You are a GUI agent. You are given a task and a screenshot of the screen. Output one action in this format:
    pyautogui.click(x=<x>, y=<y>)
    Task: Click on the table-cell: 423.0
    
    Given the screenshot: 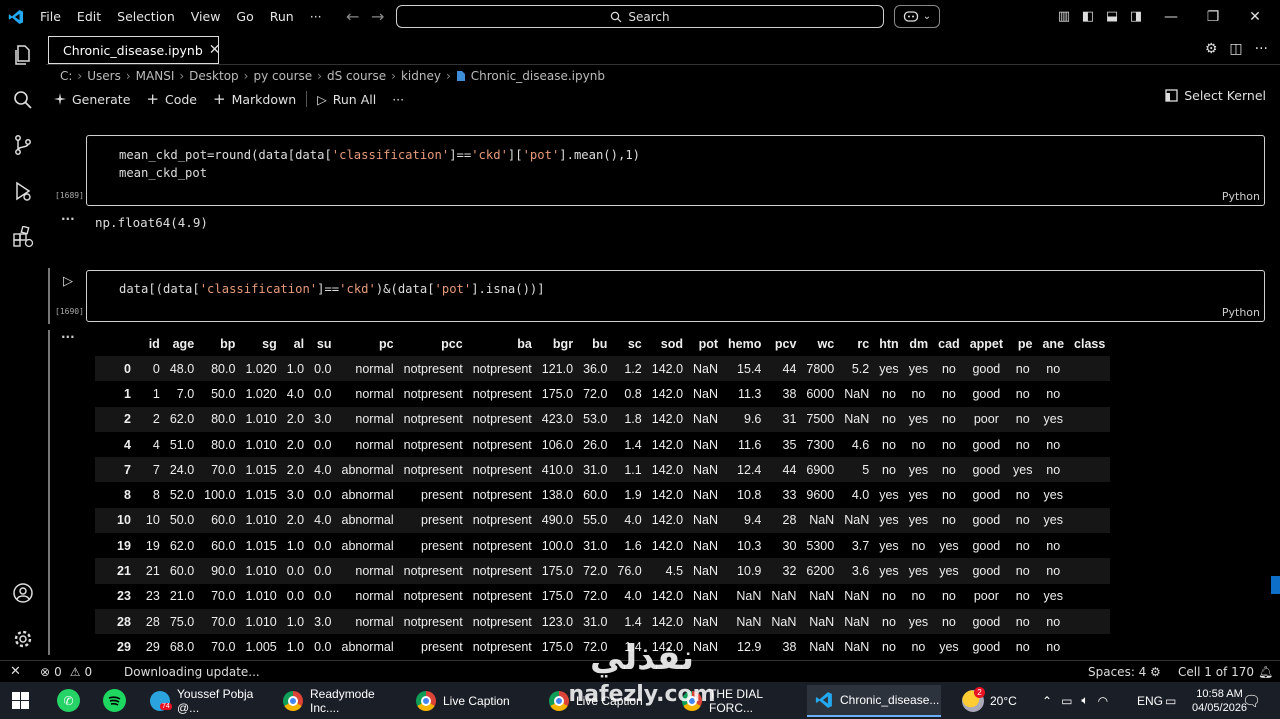 What is the action you would take?
    pyautogui.click(x=557, y=419)
    